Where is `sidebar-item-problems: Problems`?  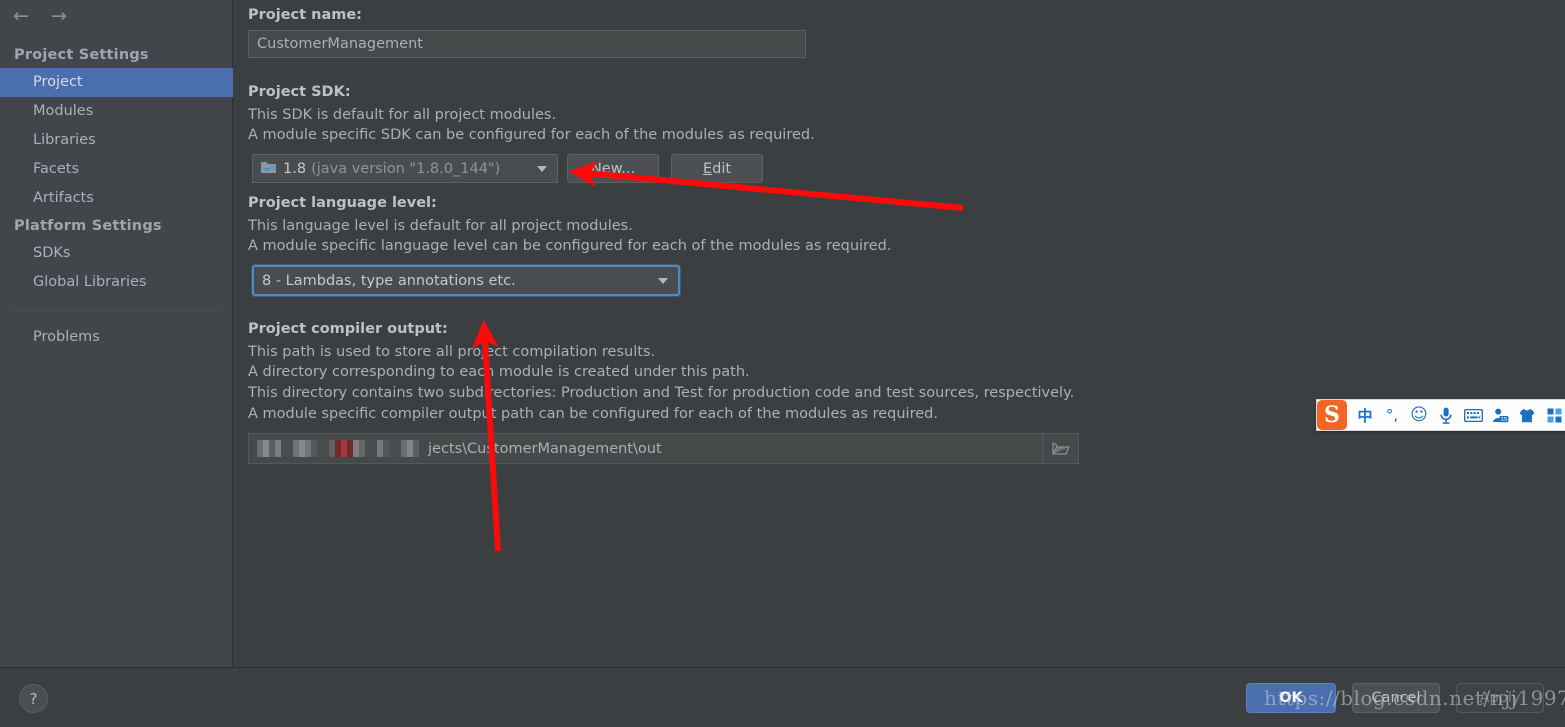 sidebar-item-problems: Problems is located at coordinates (116, 337).